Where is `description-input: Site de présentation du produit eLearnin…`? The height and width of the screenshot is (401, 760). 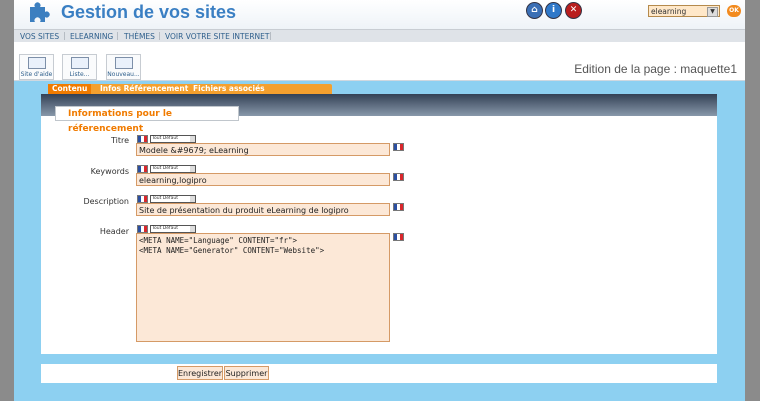
description-input: Site de présentation du produit eLearnin… is located at coordinates (263, 209).